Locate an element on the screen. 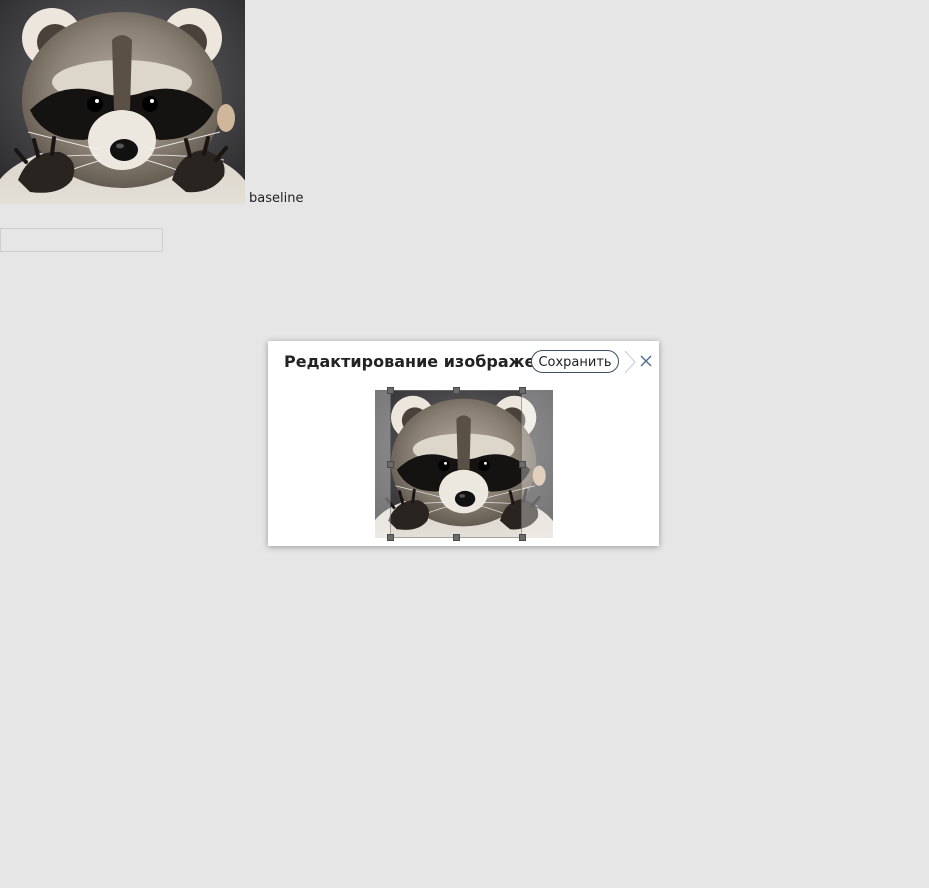 The height and width of the screenshot is (888, 929). image-crop-area is located at coordinates (464, 464).